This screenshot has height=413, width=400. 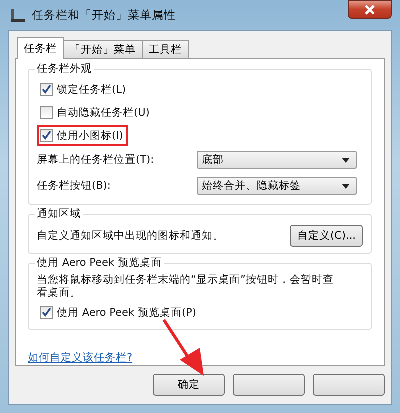 I want to click on dropdown: 底部, so click(x=277, y=160).